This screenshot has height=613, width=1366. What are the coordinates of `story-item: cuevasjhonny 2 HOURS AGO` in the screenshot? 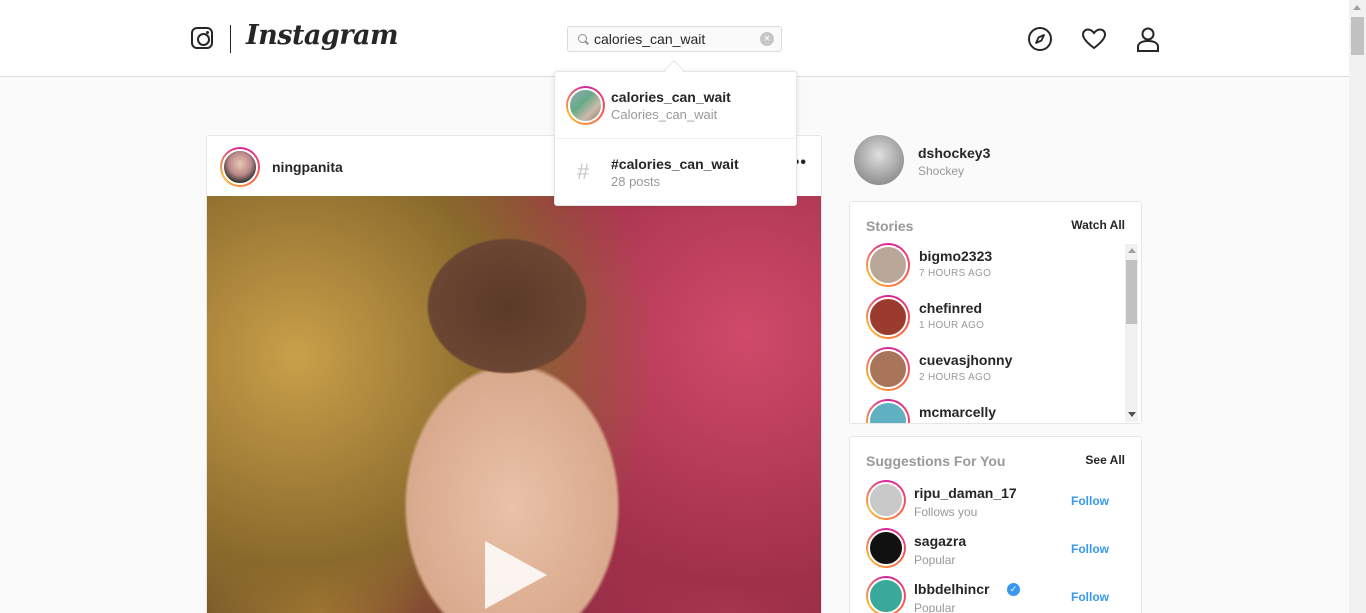 It's located at (987, 373).